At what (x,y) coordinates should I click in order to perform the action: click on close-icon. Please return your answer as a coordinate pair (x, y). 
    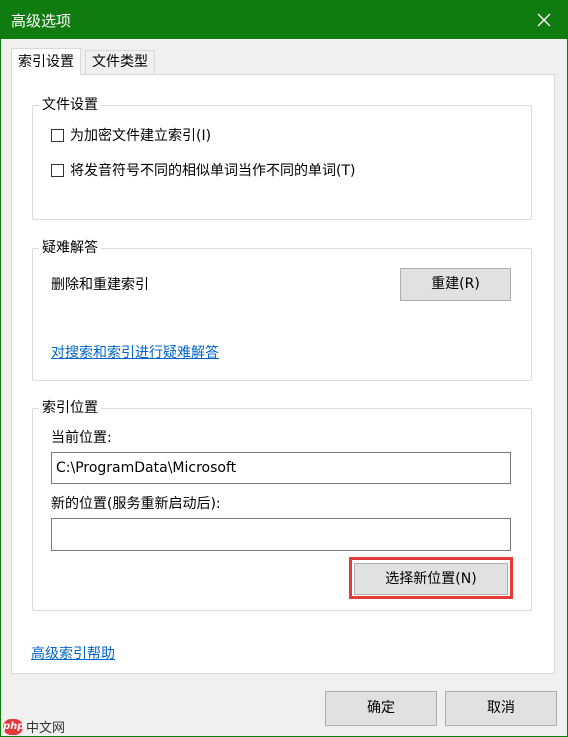
    Looking at the image, I should click on (544, 20).